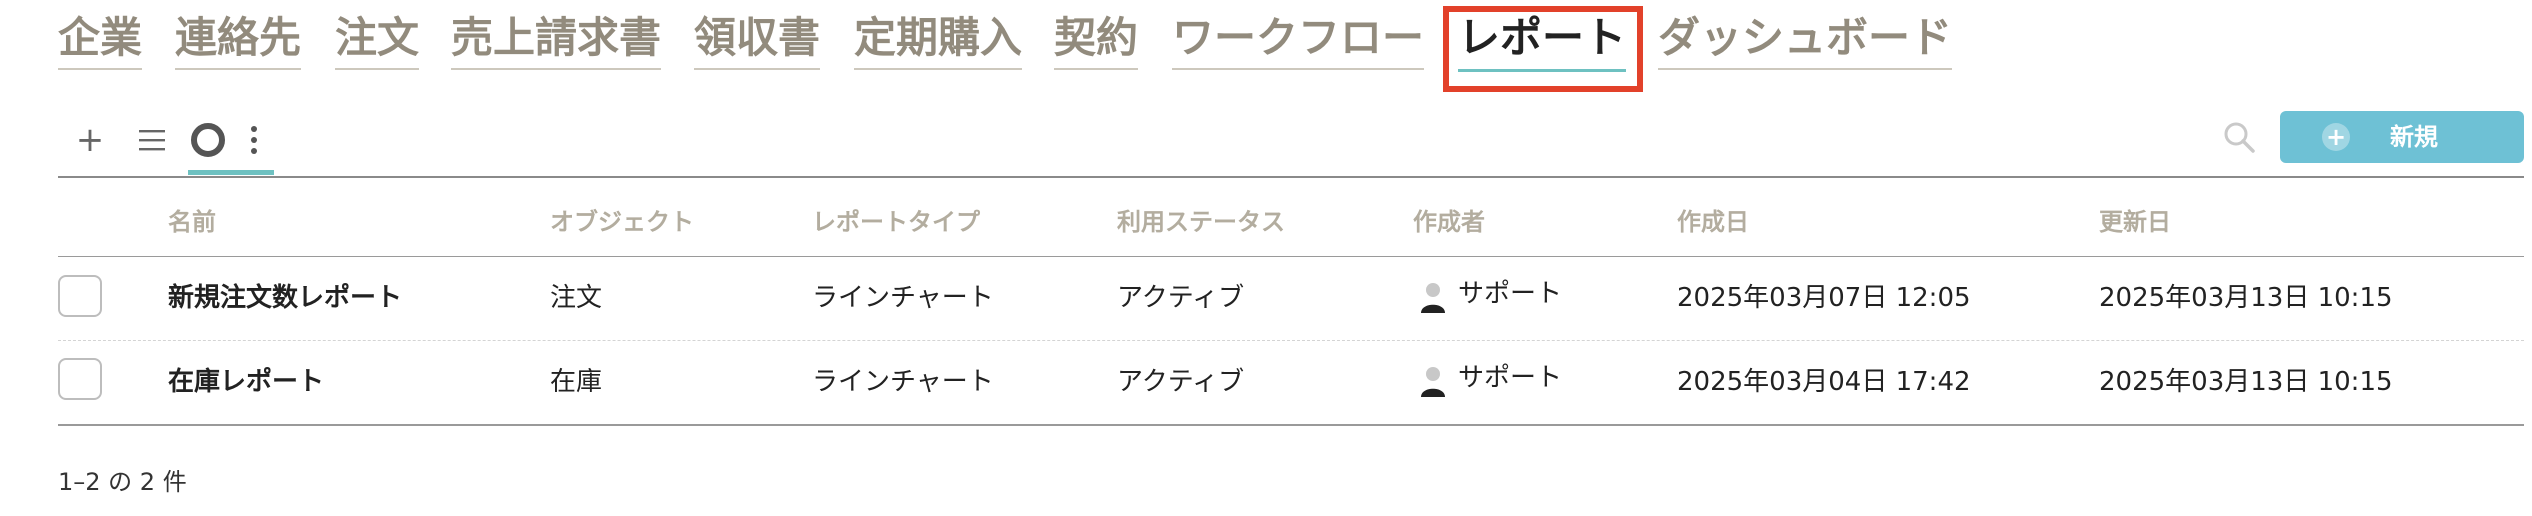  What do you see at coordinates (377, 41) in the screenshot?
I see `nav-tab-orders: 注文` at bounding box center [377, 41].